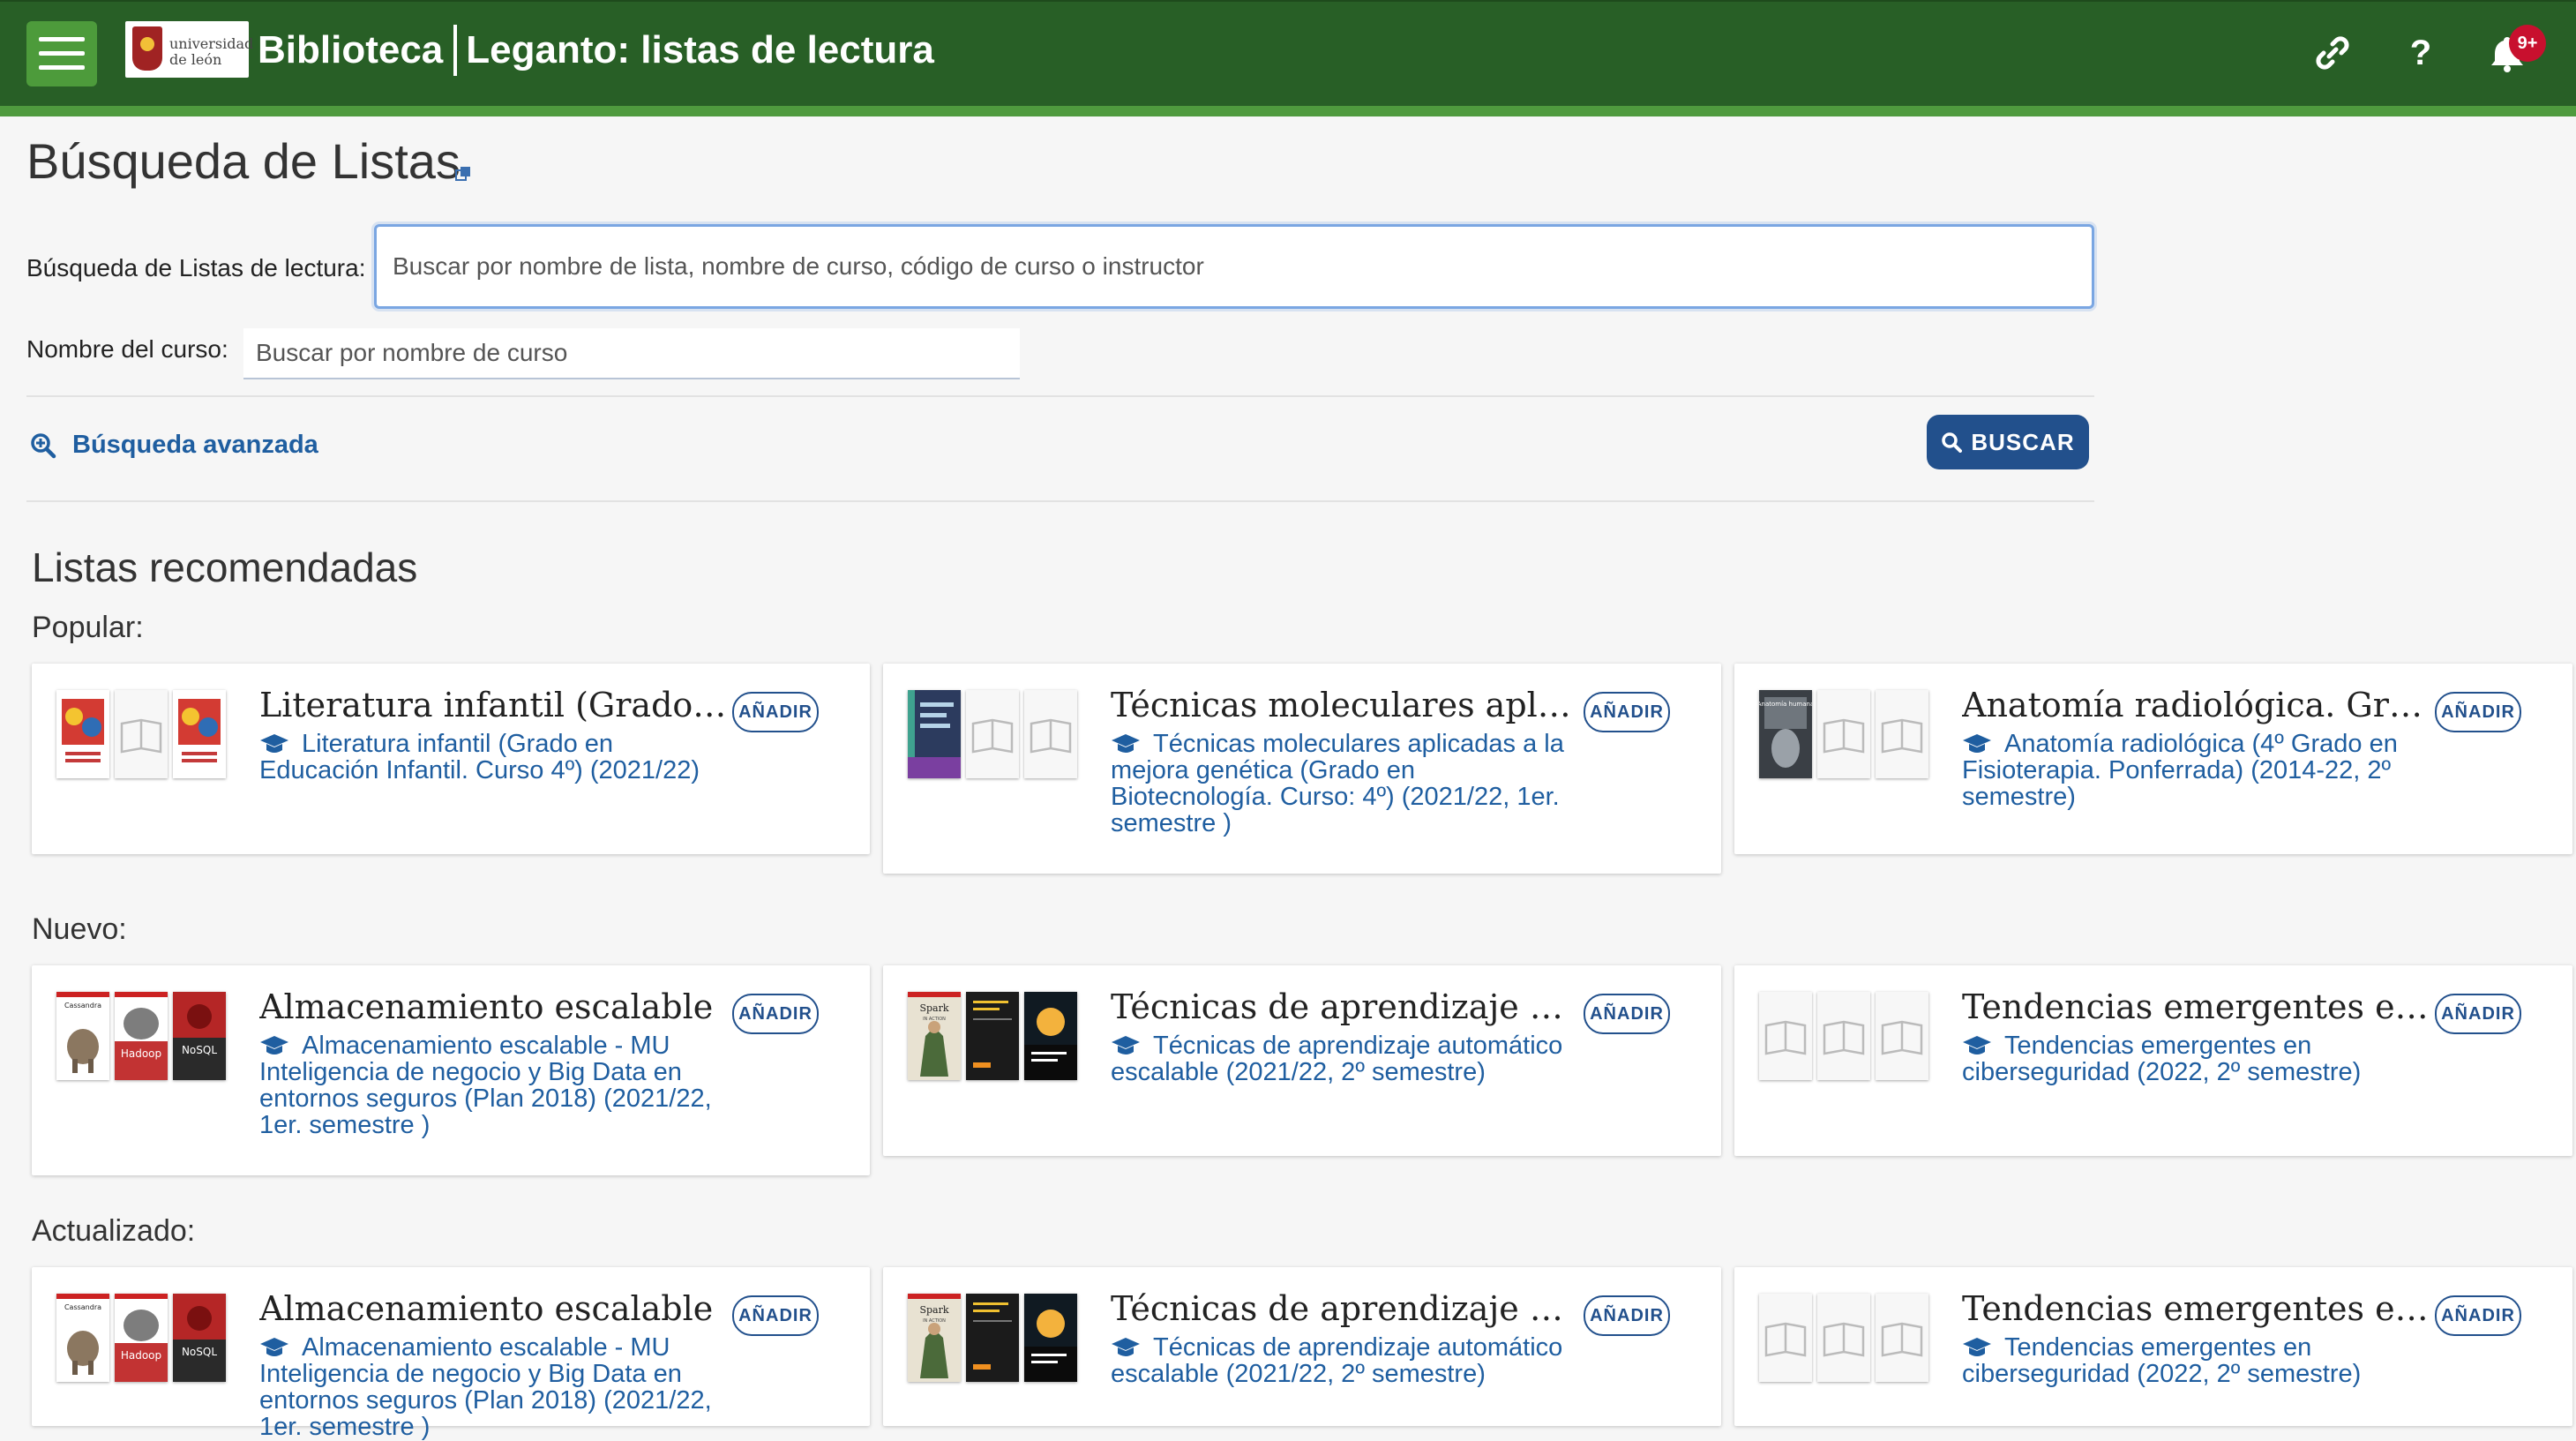 This screenshot has height=1441, width=2576. What do you see at coordinates (2527, 43) in the screenshot?
I see `notification-badge: 9+` at bounding box center [2527, 43].